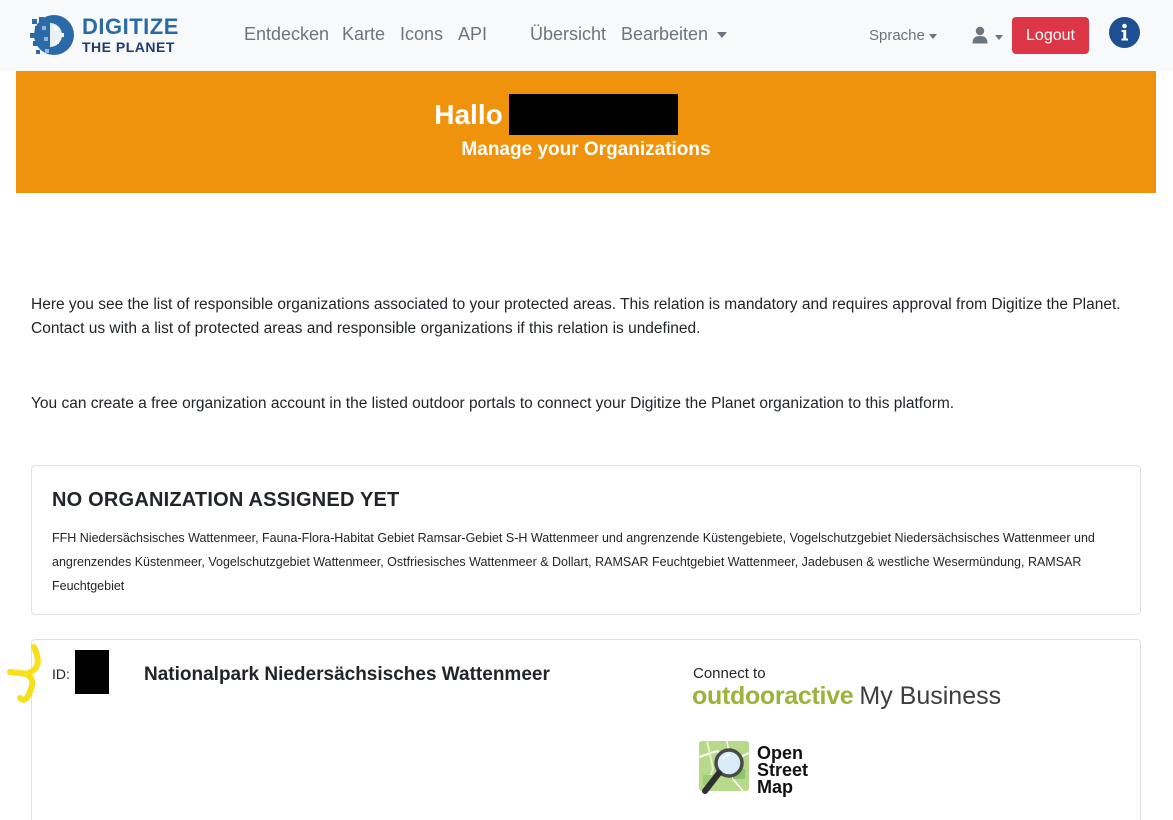 Image resolution: width=1173 pixels, height=820 pixels. What do you see at coordinates (897, 35) in the screenshot?
I see `language-label: Sprache` at bounding box center [897, 35].